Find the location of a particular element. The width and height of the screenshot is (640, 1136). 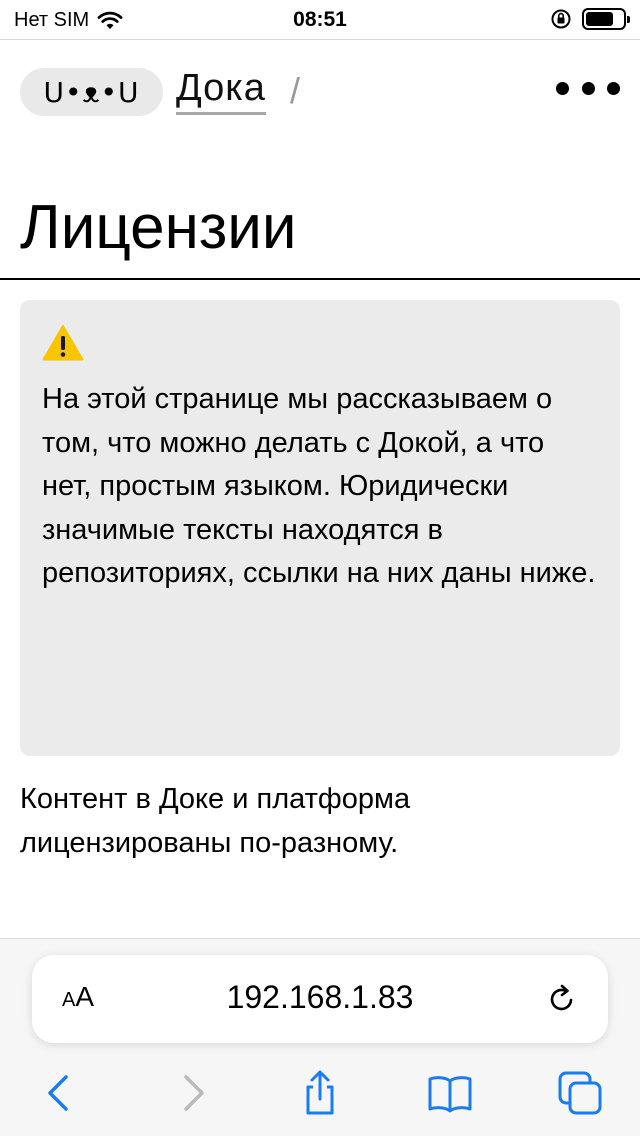

tabs-icon is located at coordinates (580, 1093).